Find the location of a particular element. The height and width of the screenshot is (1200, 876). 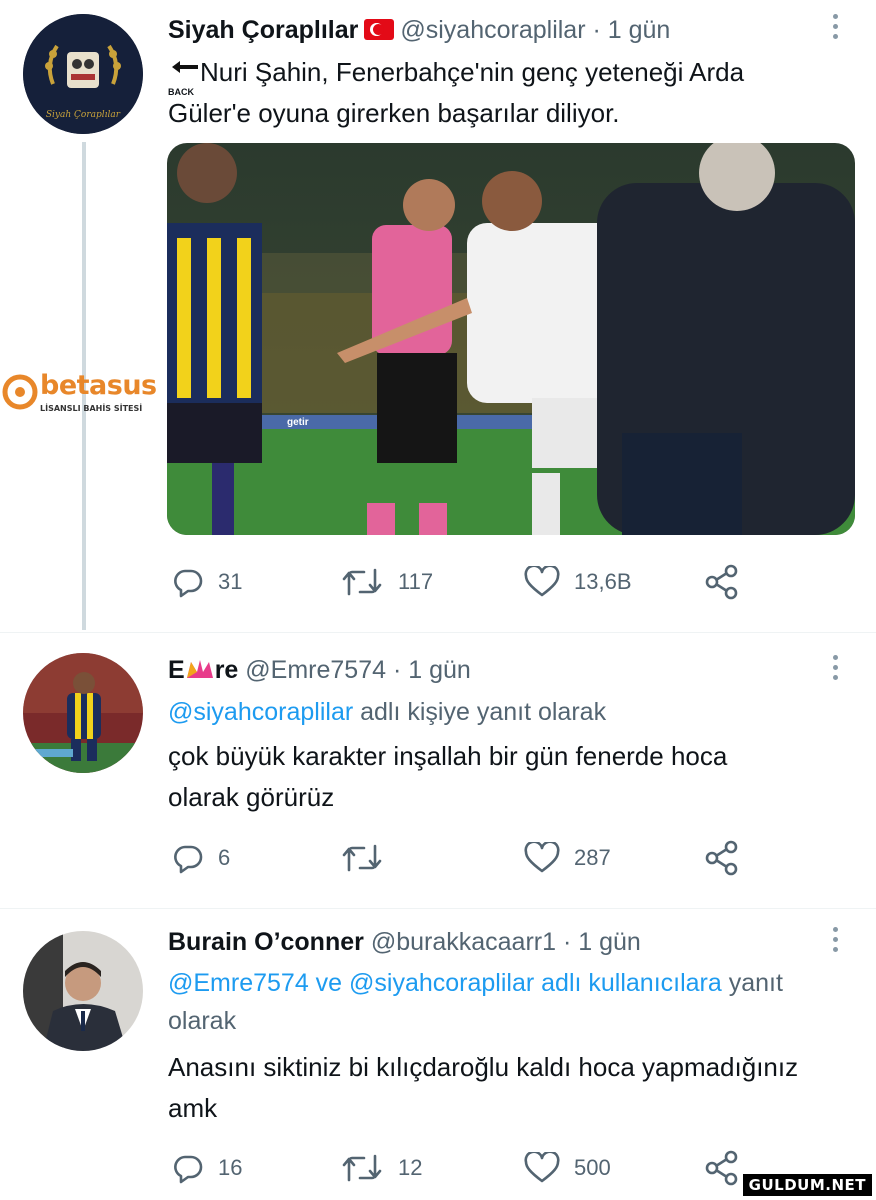

reply-to-word: yanıt is located at coordinates (755, 983).